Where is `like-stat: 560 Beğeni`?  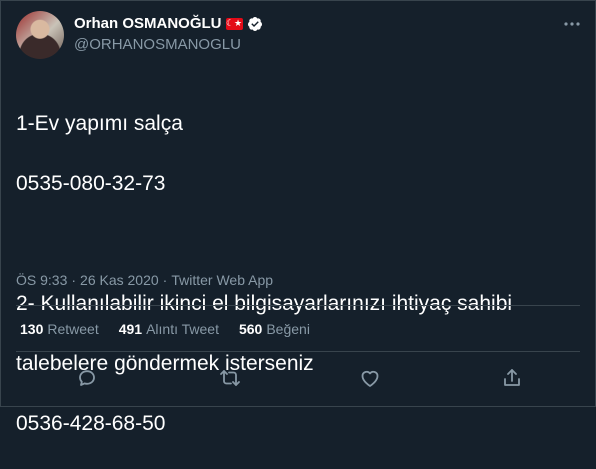 like-stat: 560 Beğeni is located at coordinates (274, 329).